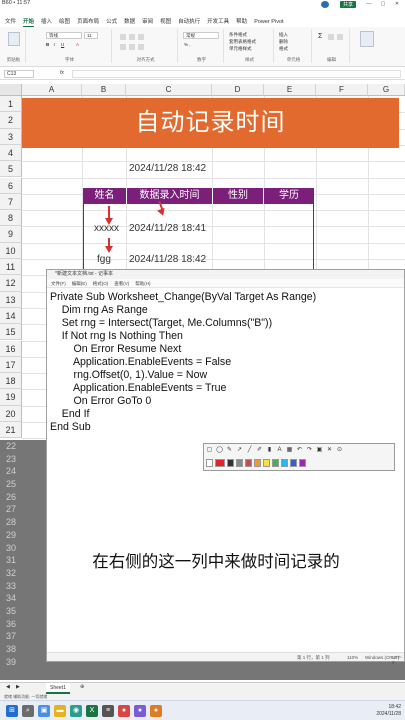 The image size is (405, 720). I want to click on prev-sheet-icon: ◀, so click(8, 687).